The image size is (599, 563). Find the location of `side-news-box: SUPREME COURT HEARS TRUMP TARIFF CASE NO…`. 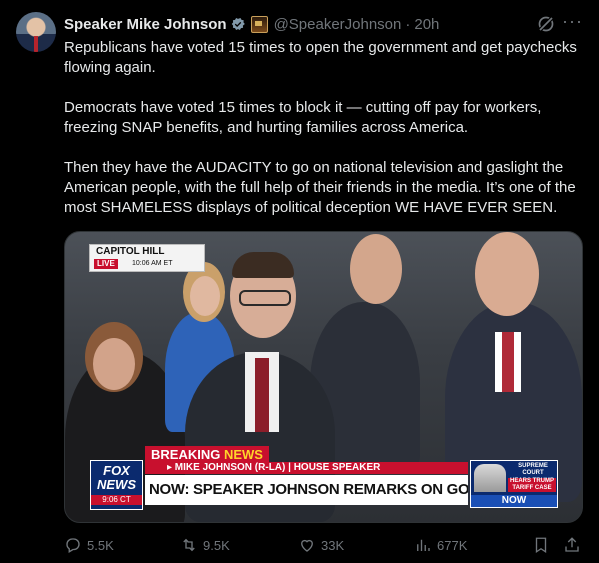

side-news-box: SUPREME COURT HEARS TRUMP TARIFF CASE NO… is located at coordinates (514, 484).